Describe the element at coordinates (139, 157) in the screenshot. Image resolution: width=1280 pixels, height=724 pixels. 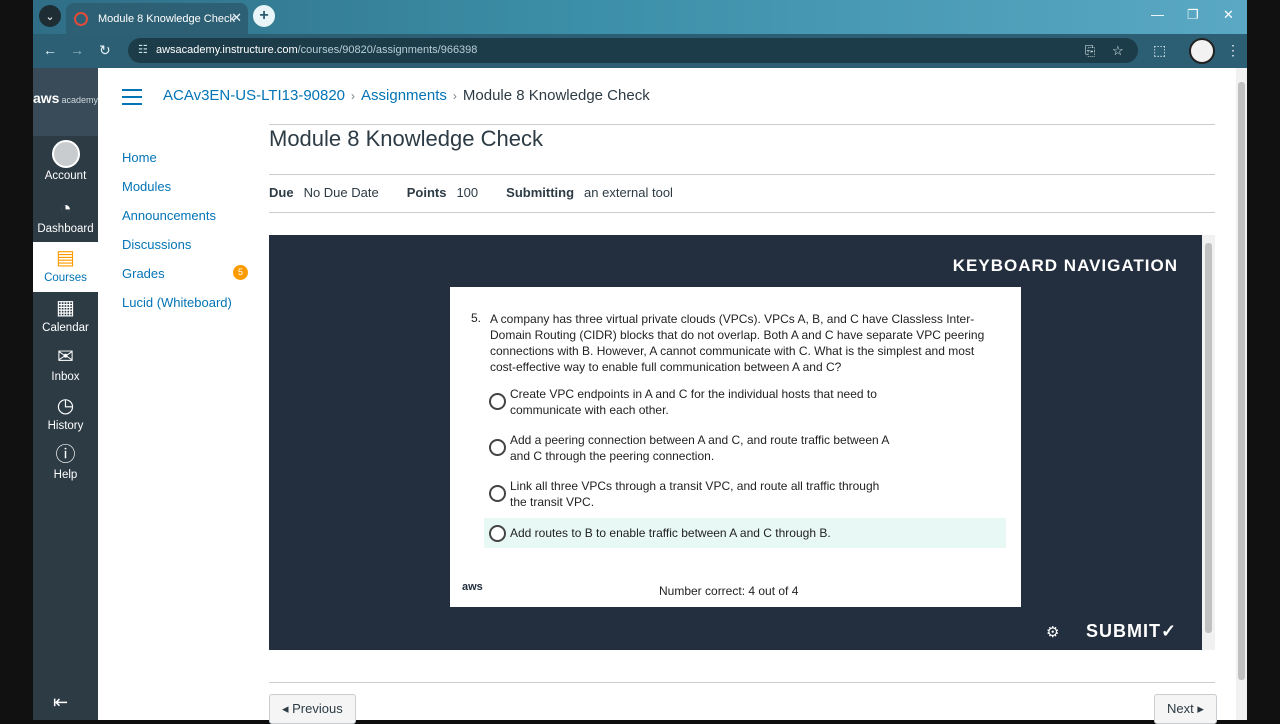
I see `course-nav-home: Home` at that location.